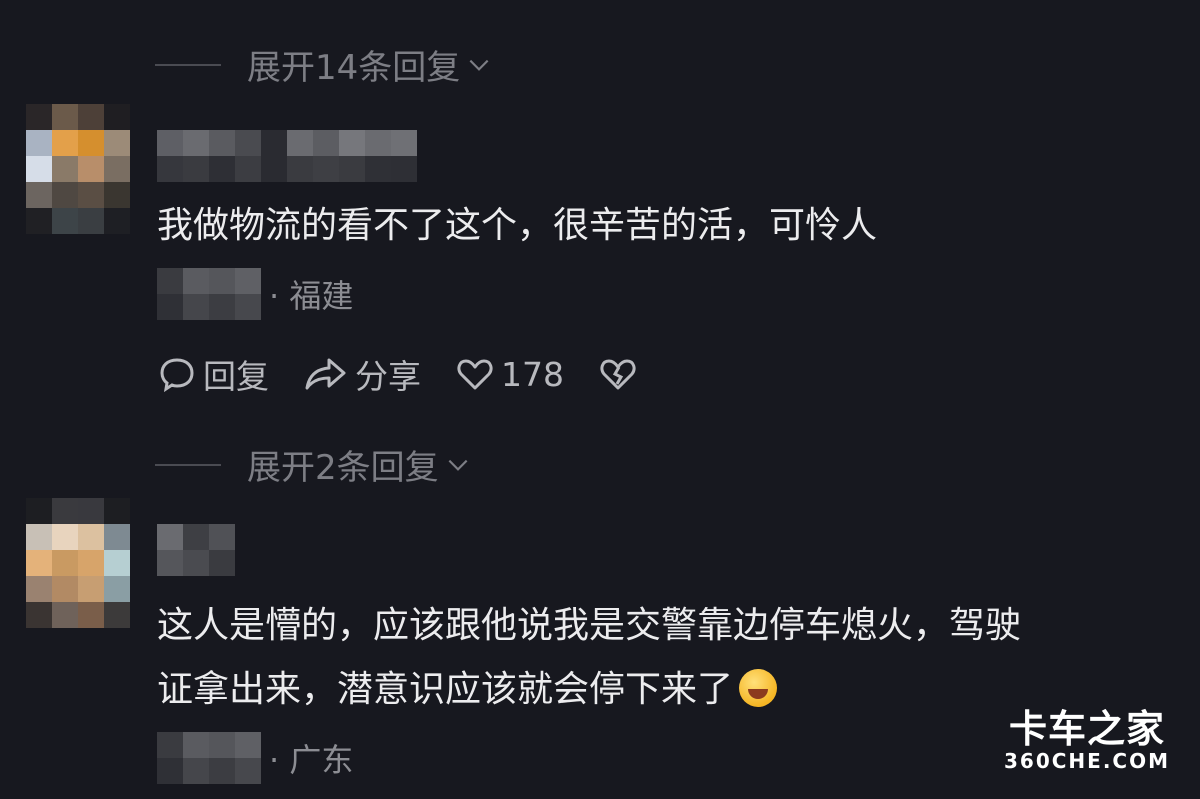 The height and width of the screenshot is (799, 1200). What do you see at coordinates (354, 68) in the screenshot?
I see `expand-replies-label: 展开14条回复` at bounding box center [354, 68].